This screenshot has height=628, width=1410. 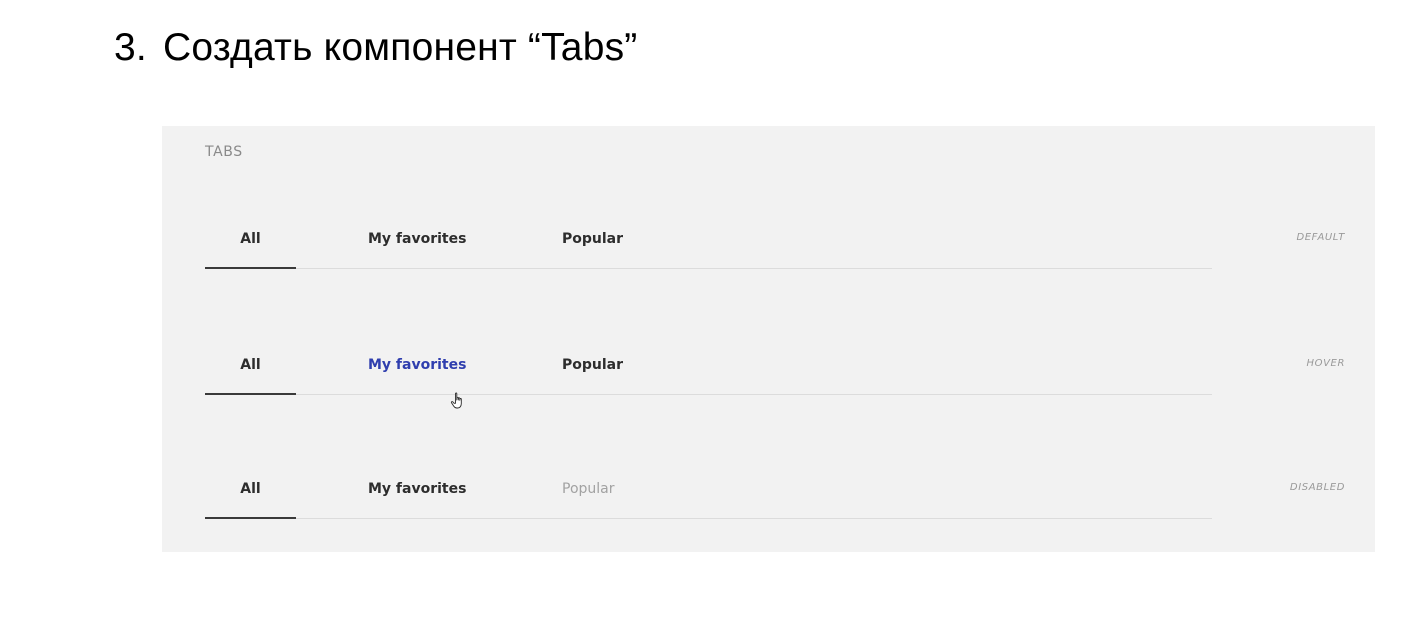 I want to click on tabs-row-default: All My favorites Popular DEFAULT, so click(x=768, y=254).